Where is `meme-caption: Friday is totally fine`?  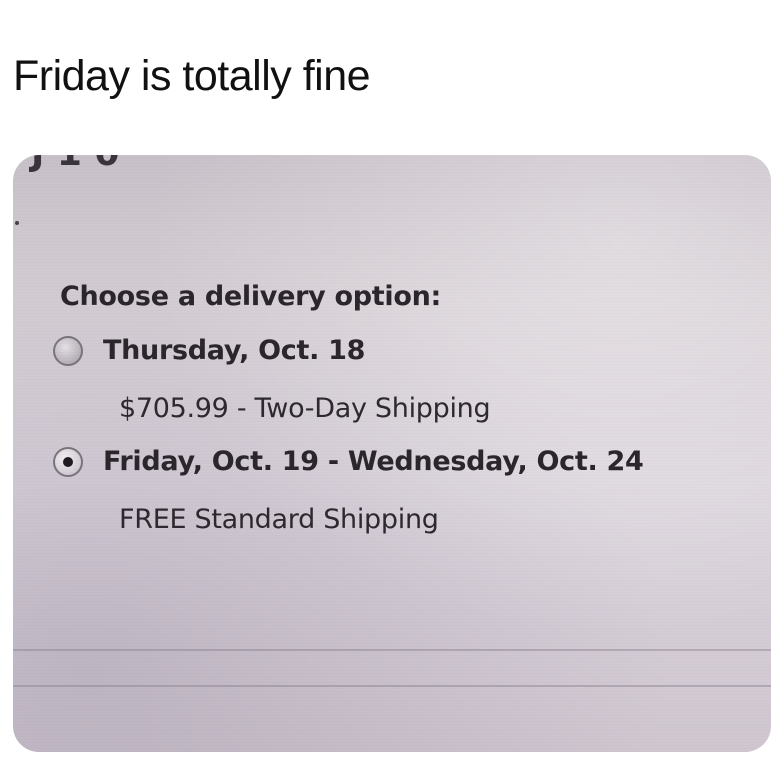
meme-caption: Friday is totally fine is located at coordinates (192, 76).